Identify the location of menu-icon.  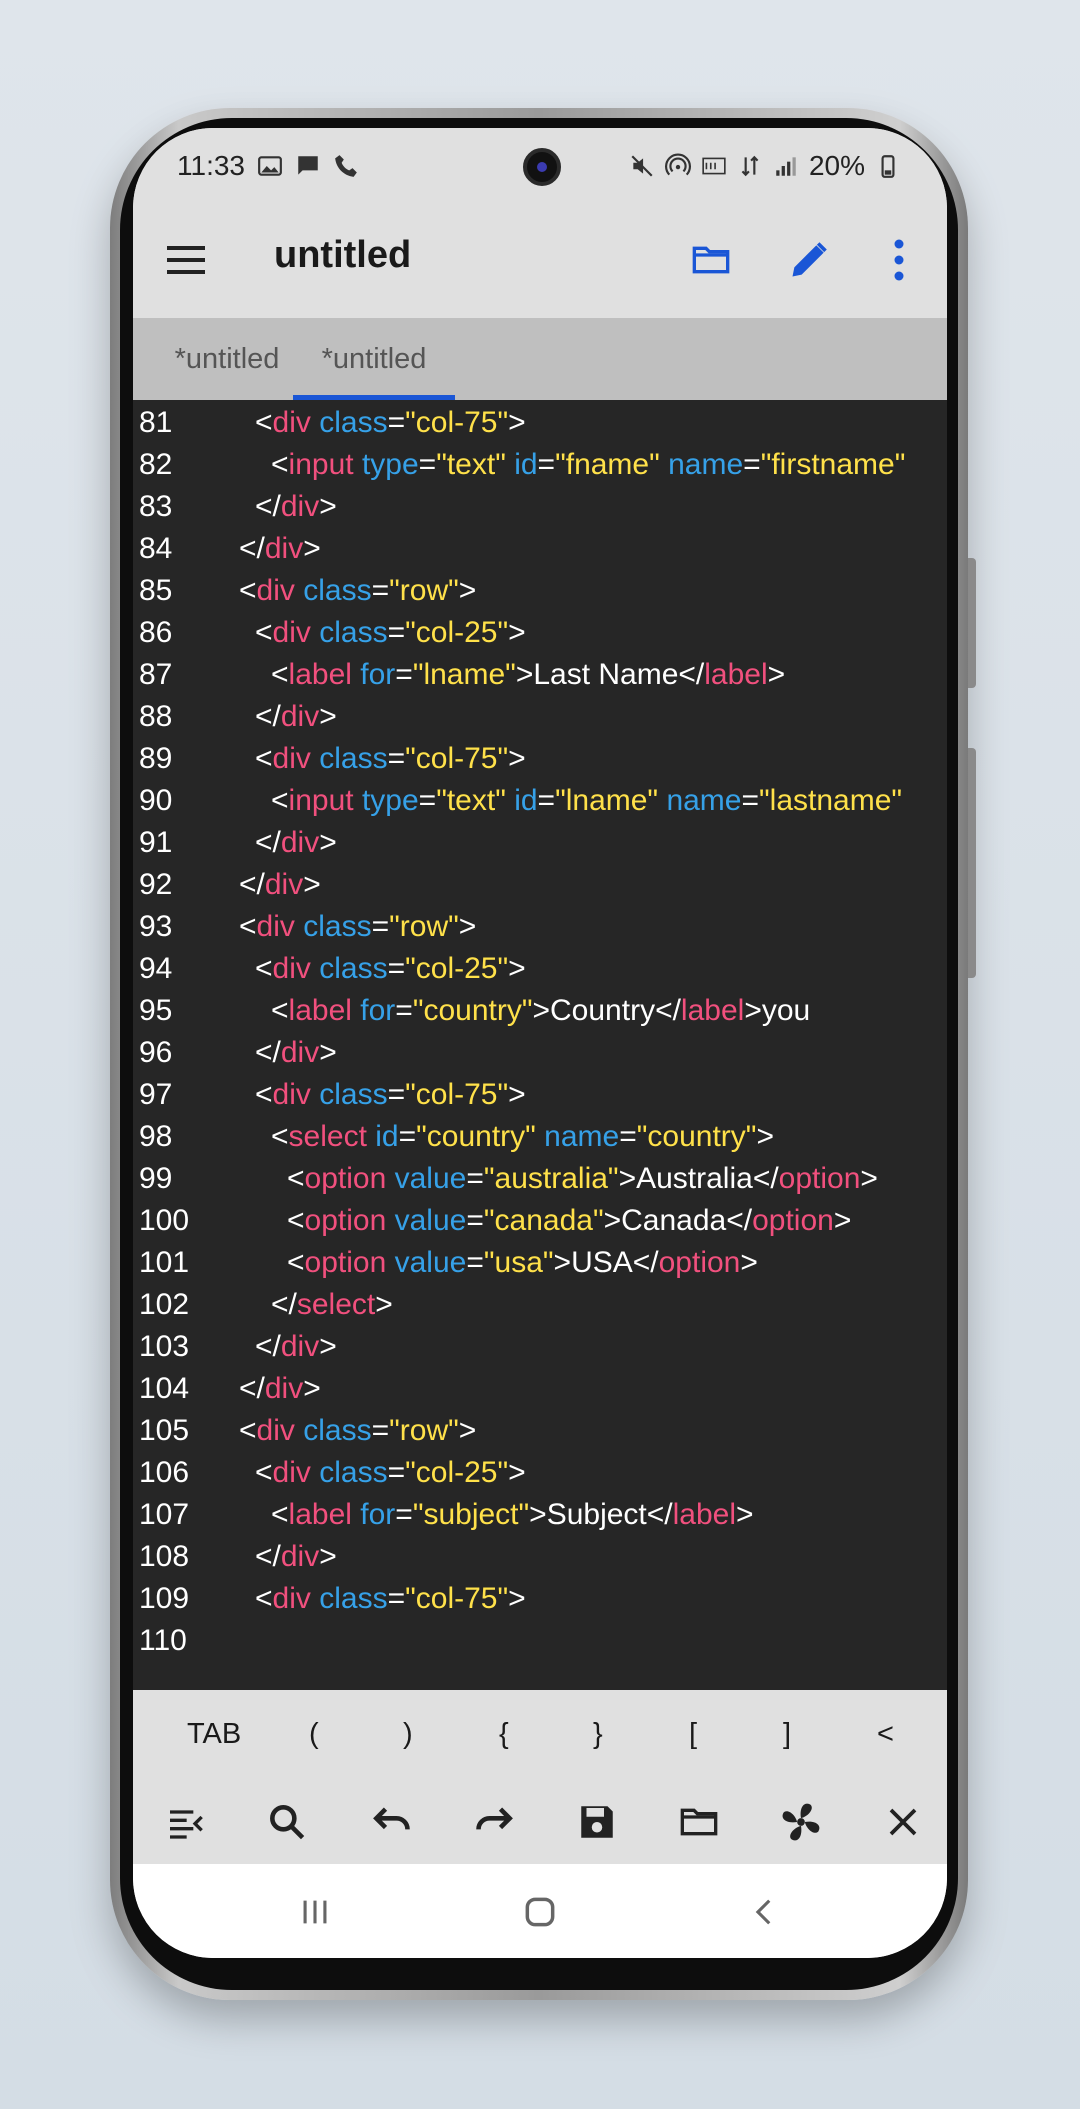
(187, 260).